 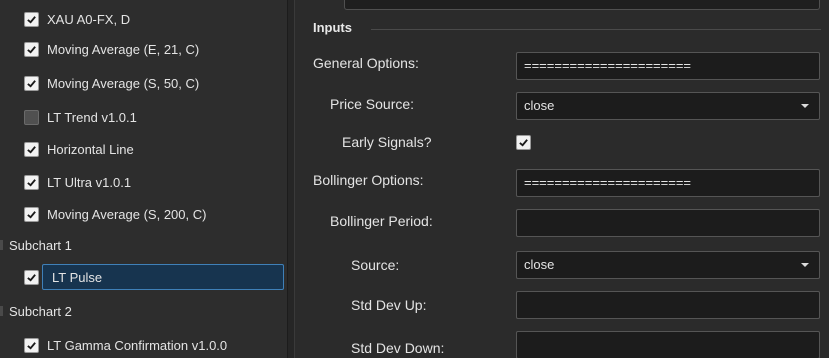 What do you see at coordinates (143, 311) in the screenshot?
I see `tree-group-subchart-2: Subchart 2` at bounding box center [143, 311].